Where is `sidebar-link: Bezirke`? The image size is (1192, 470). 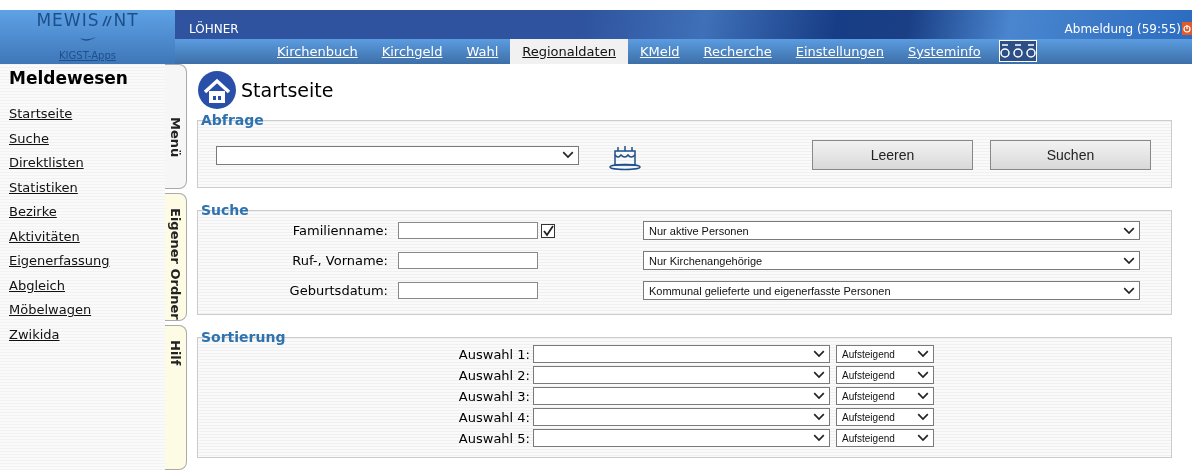
sidebar-link: Bezirke is located at coordinates (87, 212).